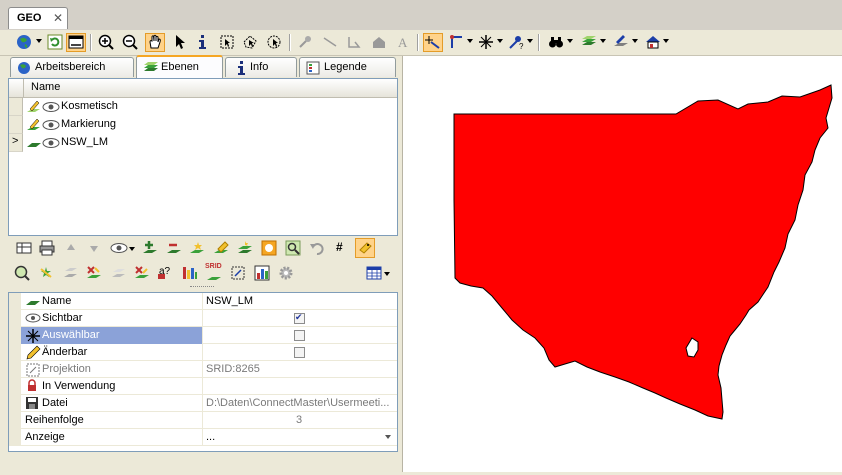  I want to click on property-row-in-verwendung: In Verwendung, so click(203, 386).